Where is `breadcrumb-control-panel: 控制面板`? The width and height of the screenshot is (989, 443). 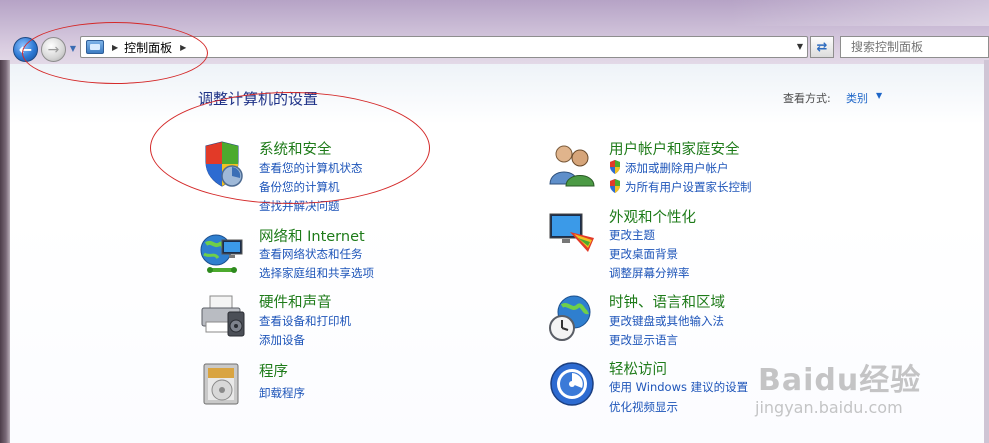 breadcrumb-control-panel: 控制面板 is located at coordinates (148, 47).